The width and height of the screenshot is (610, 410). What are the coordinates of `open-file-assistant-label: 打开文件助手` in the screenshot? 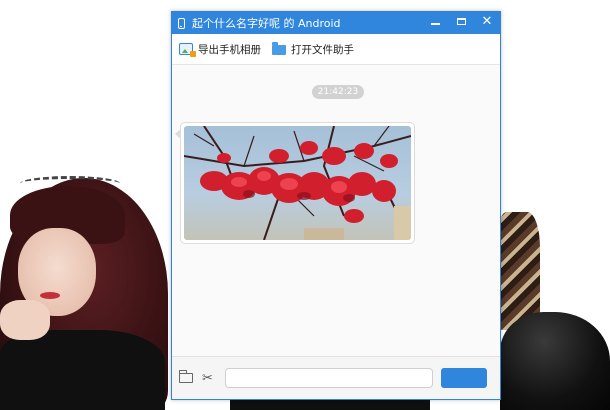 It's located at (322, 49).